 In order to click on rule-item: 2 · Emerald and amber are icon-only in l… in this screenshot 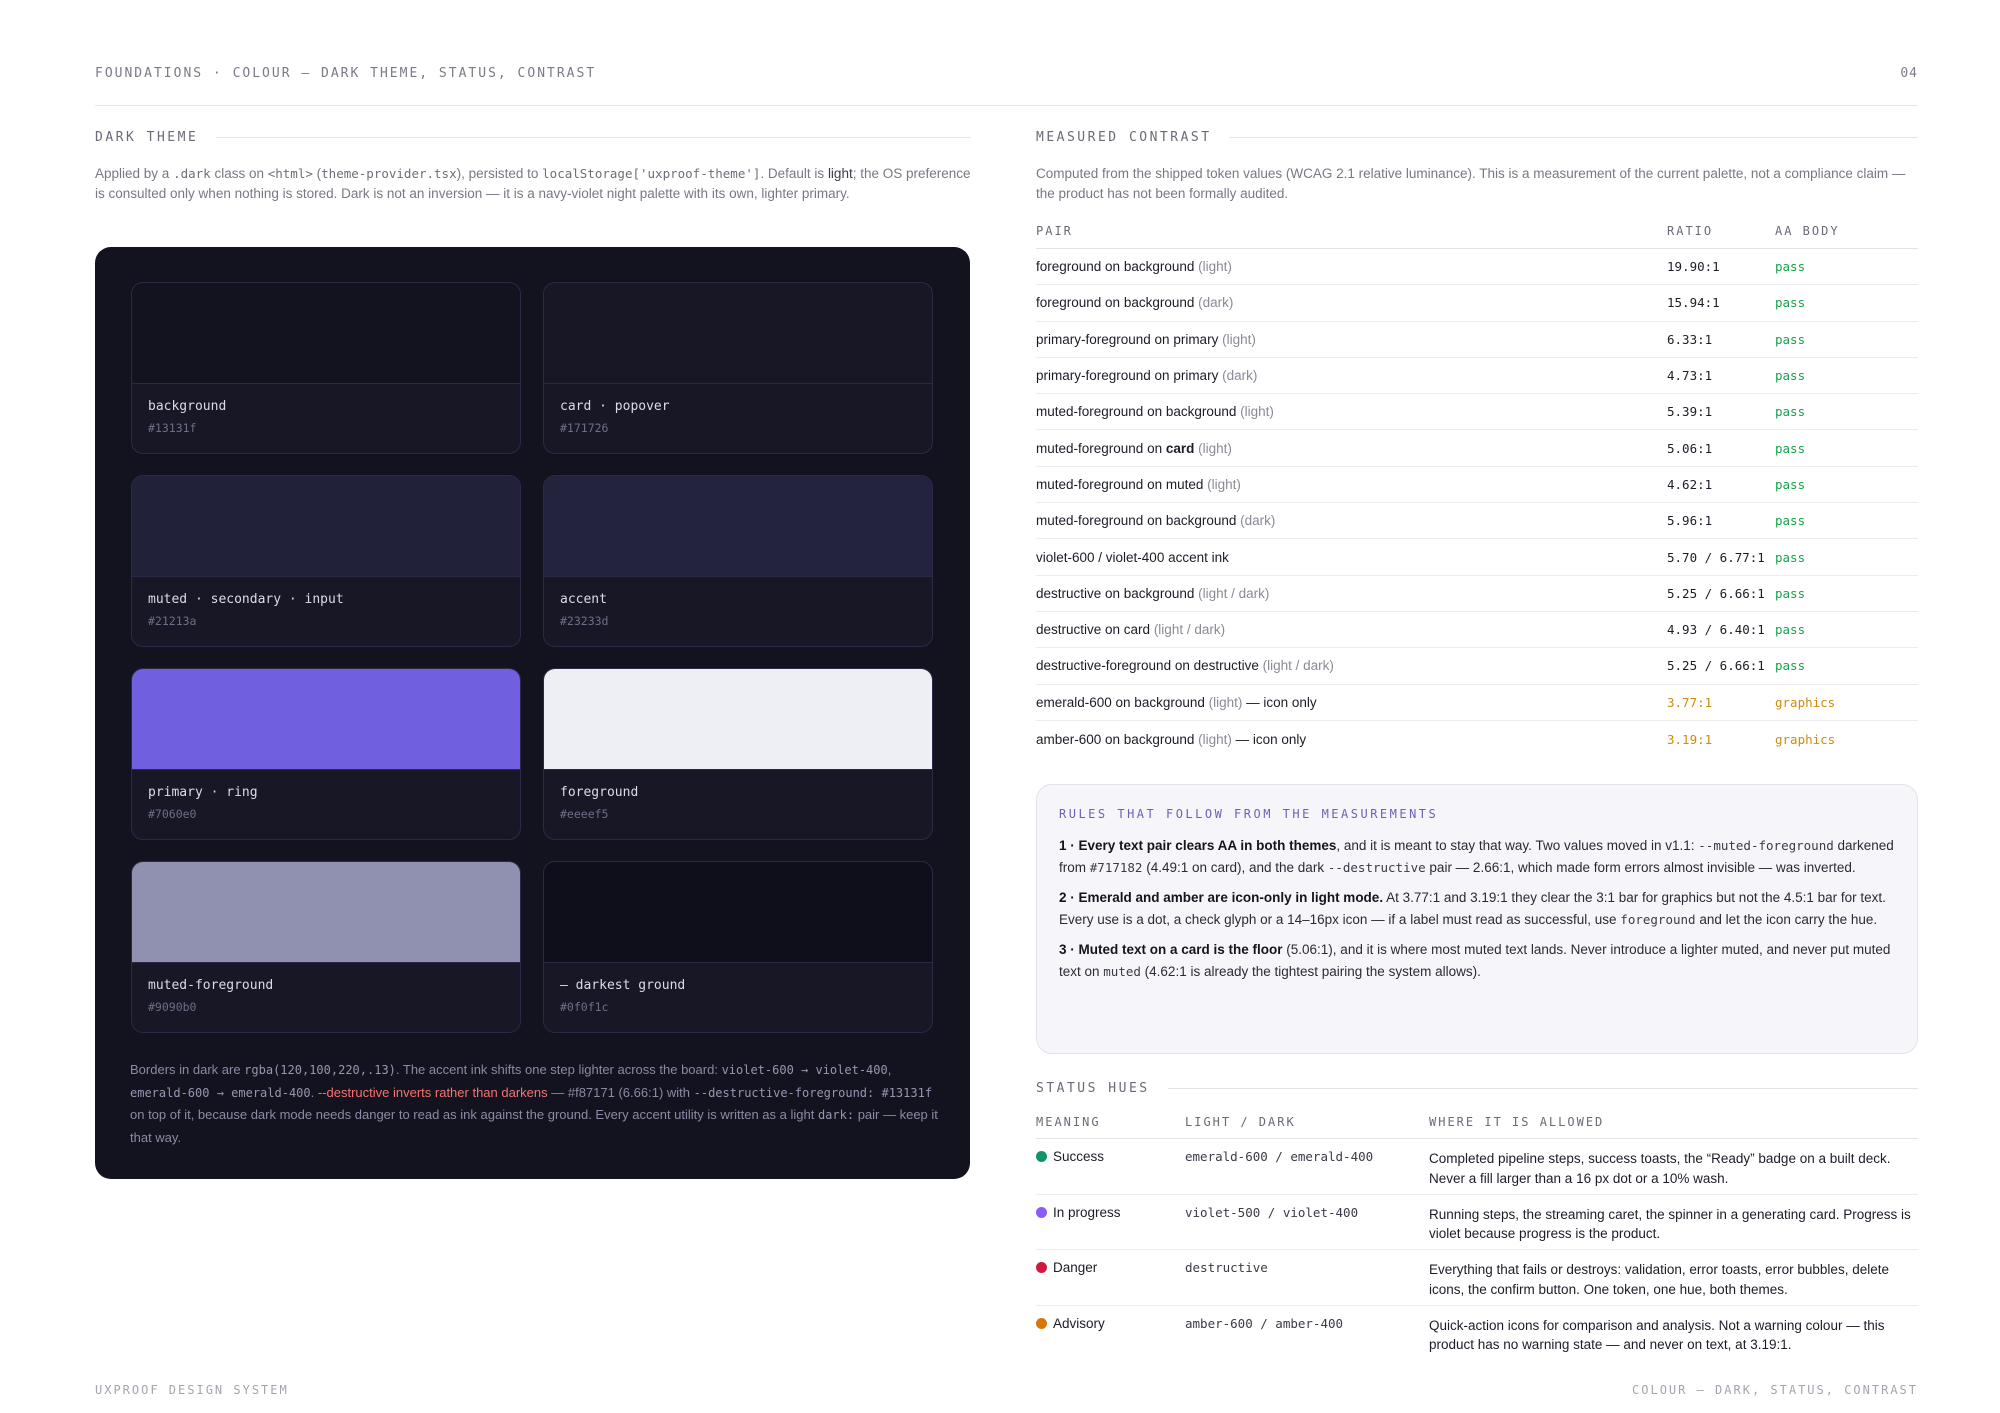, I will do `click(1477, 908)`.